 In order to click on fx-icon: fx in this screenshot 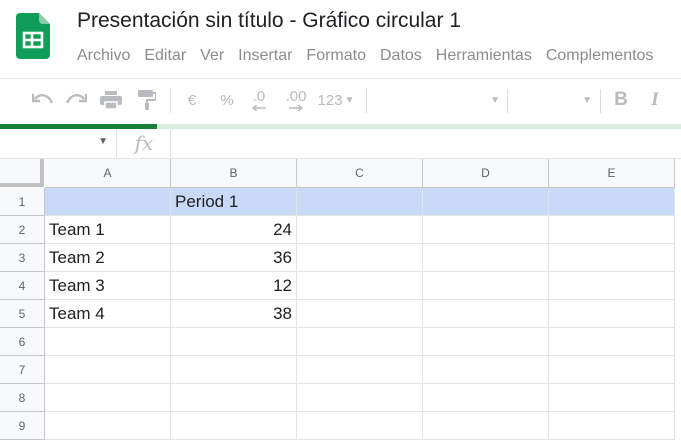, I will do `click(144, 143)`.